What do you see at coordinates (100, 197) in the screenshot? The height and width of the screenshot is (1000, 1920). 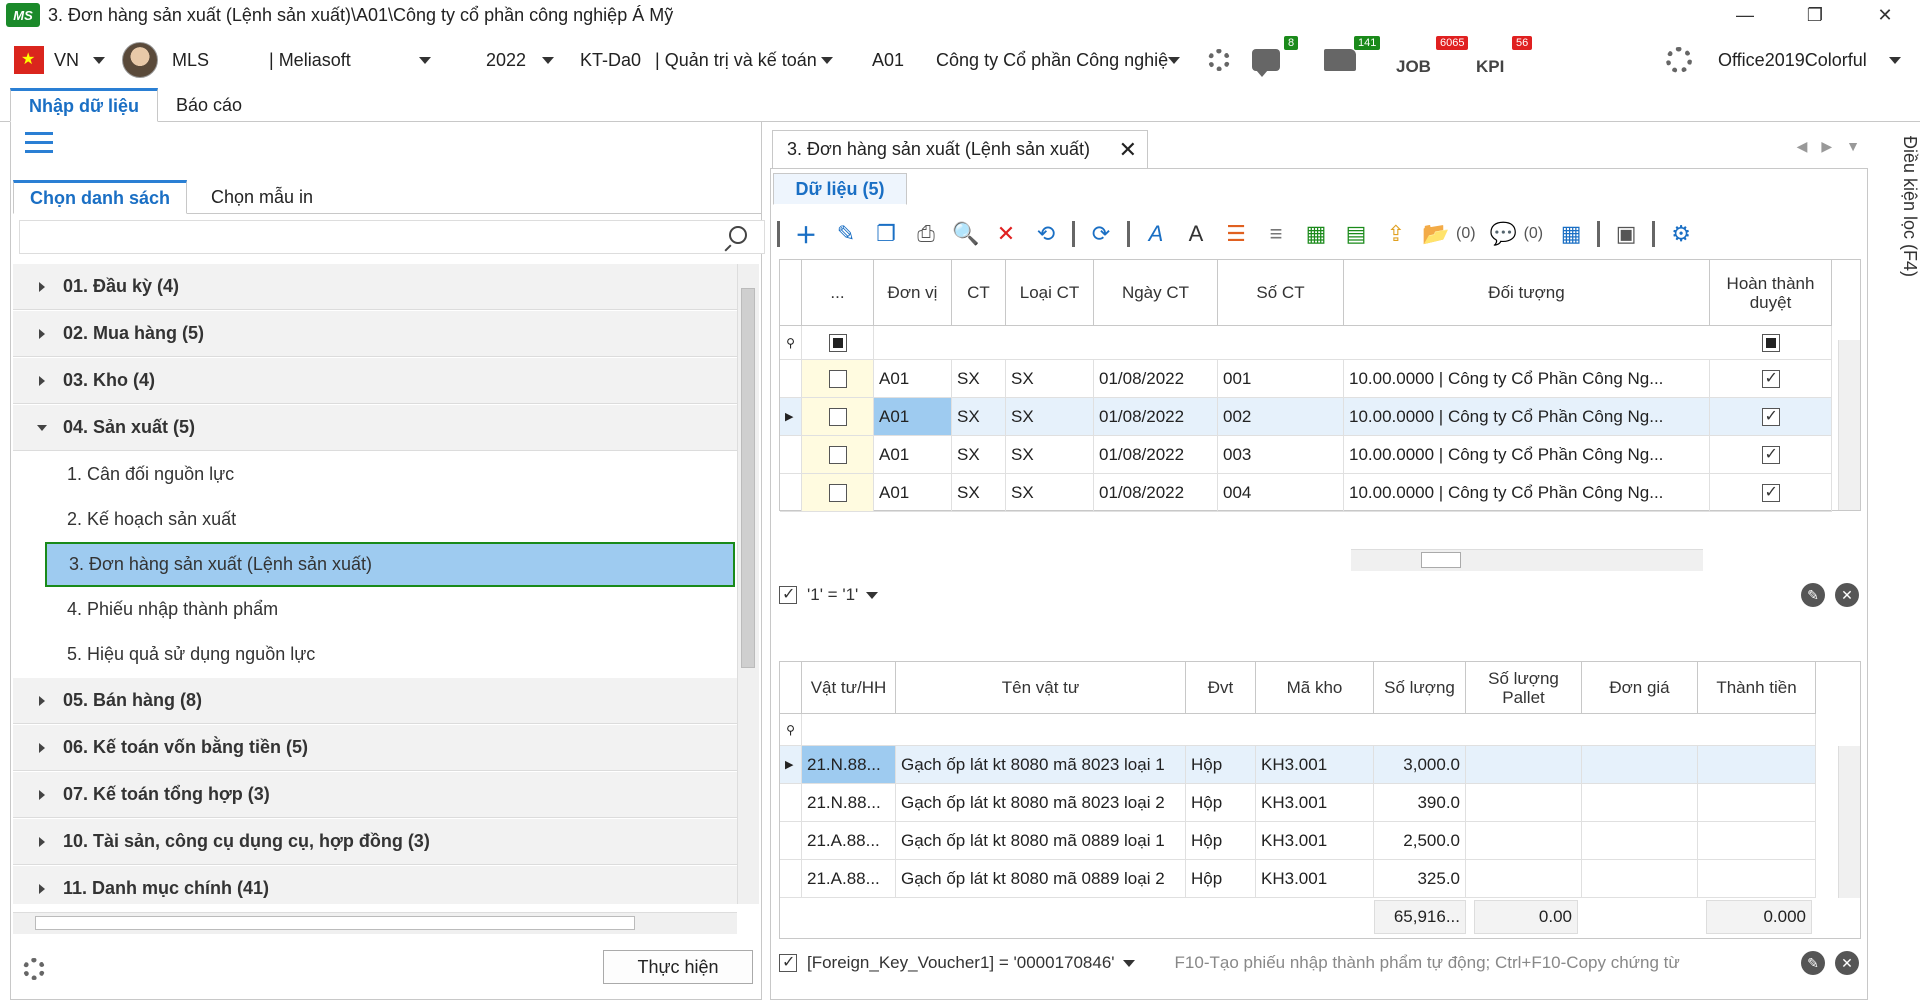 I see `tab-chon-danh-sach: Chọn danh sách` at bounding box center [100, 197].